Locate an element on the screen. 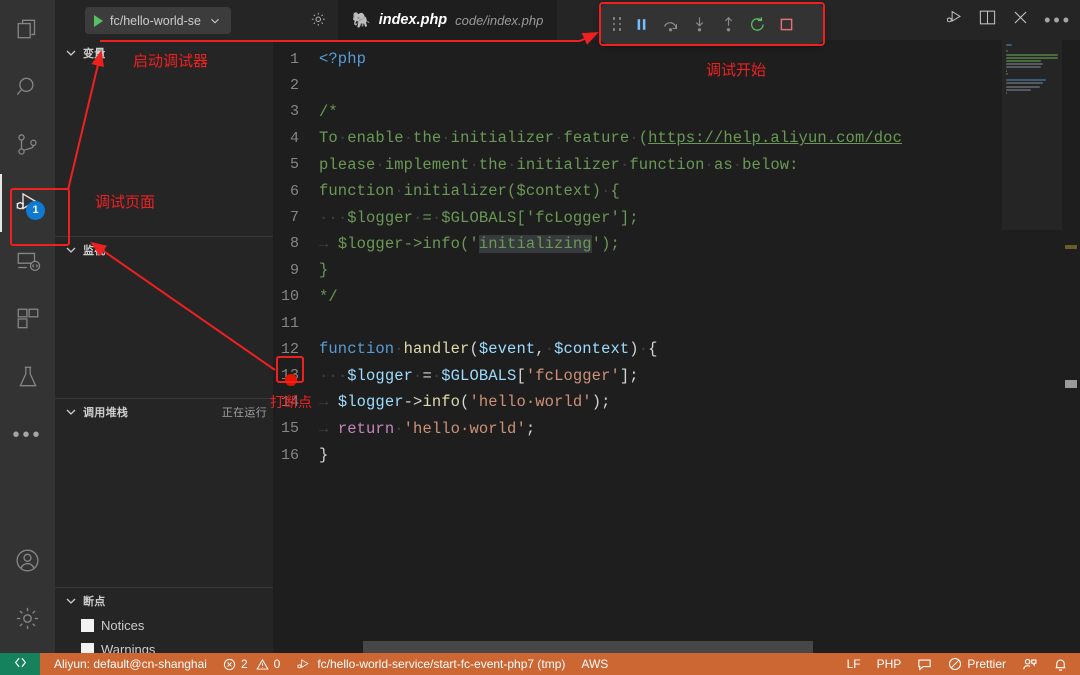 The width and height of the screenshot is (1080, 675). code-line: 8 → $logger->info('initializing'); is located at coordinates (676, 244).